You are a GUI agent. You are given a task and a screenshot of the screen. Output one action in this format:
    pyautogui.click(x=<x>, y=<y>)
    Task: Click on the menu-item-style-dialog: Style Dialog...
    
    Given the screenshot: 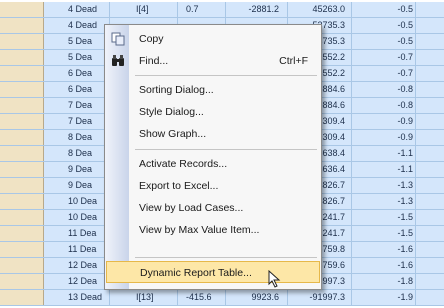 What is the action you would take?
    pyautogui.click(x=213, y=112)
    